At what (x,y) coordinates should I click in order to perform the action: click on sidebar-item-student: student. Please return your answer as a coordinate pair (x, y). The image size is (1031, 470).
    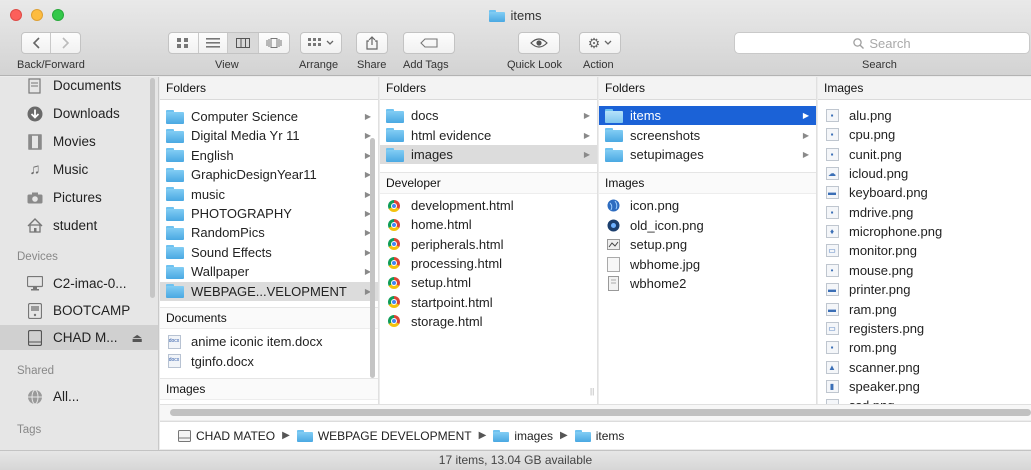
    Looking at the image, I should click on (79, 225).